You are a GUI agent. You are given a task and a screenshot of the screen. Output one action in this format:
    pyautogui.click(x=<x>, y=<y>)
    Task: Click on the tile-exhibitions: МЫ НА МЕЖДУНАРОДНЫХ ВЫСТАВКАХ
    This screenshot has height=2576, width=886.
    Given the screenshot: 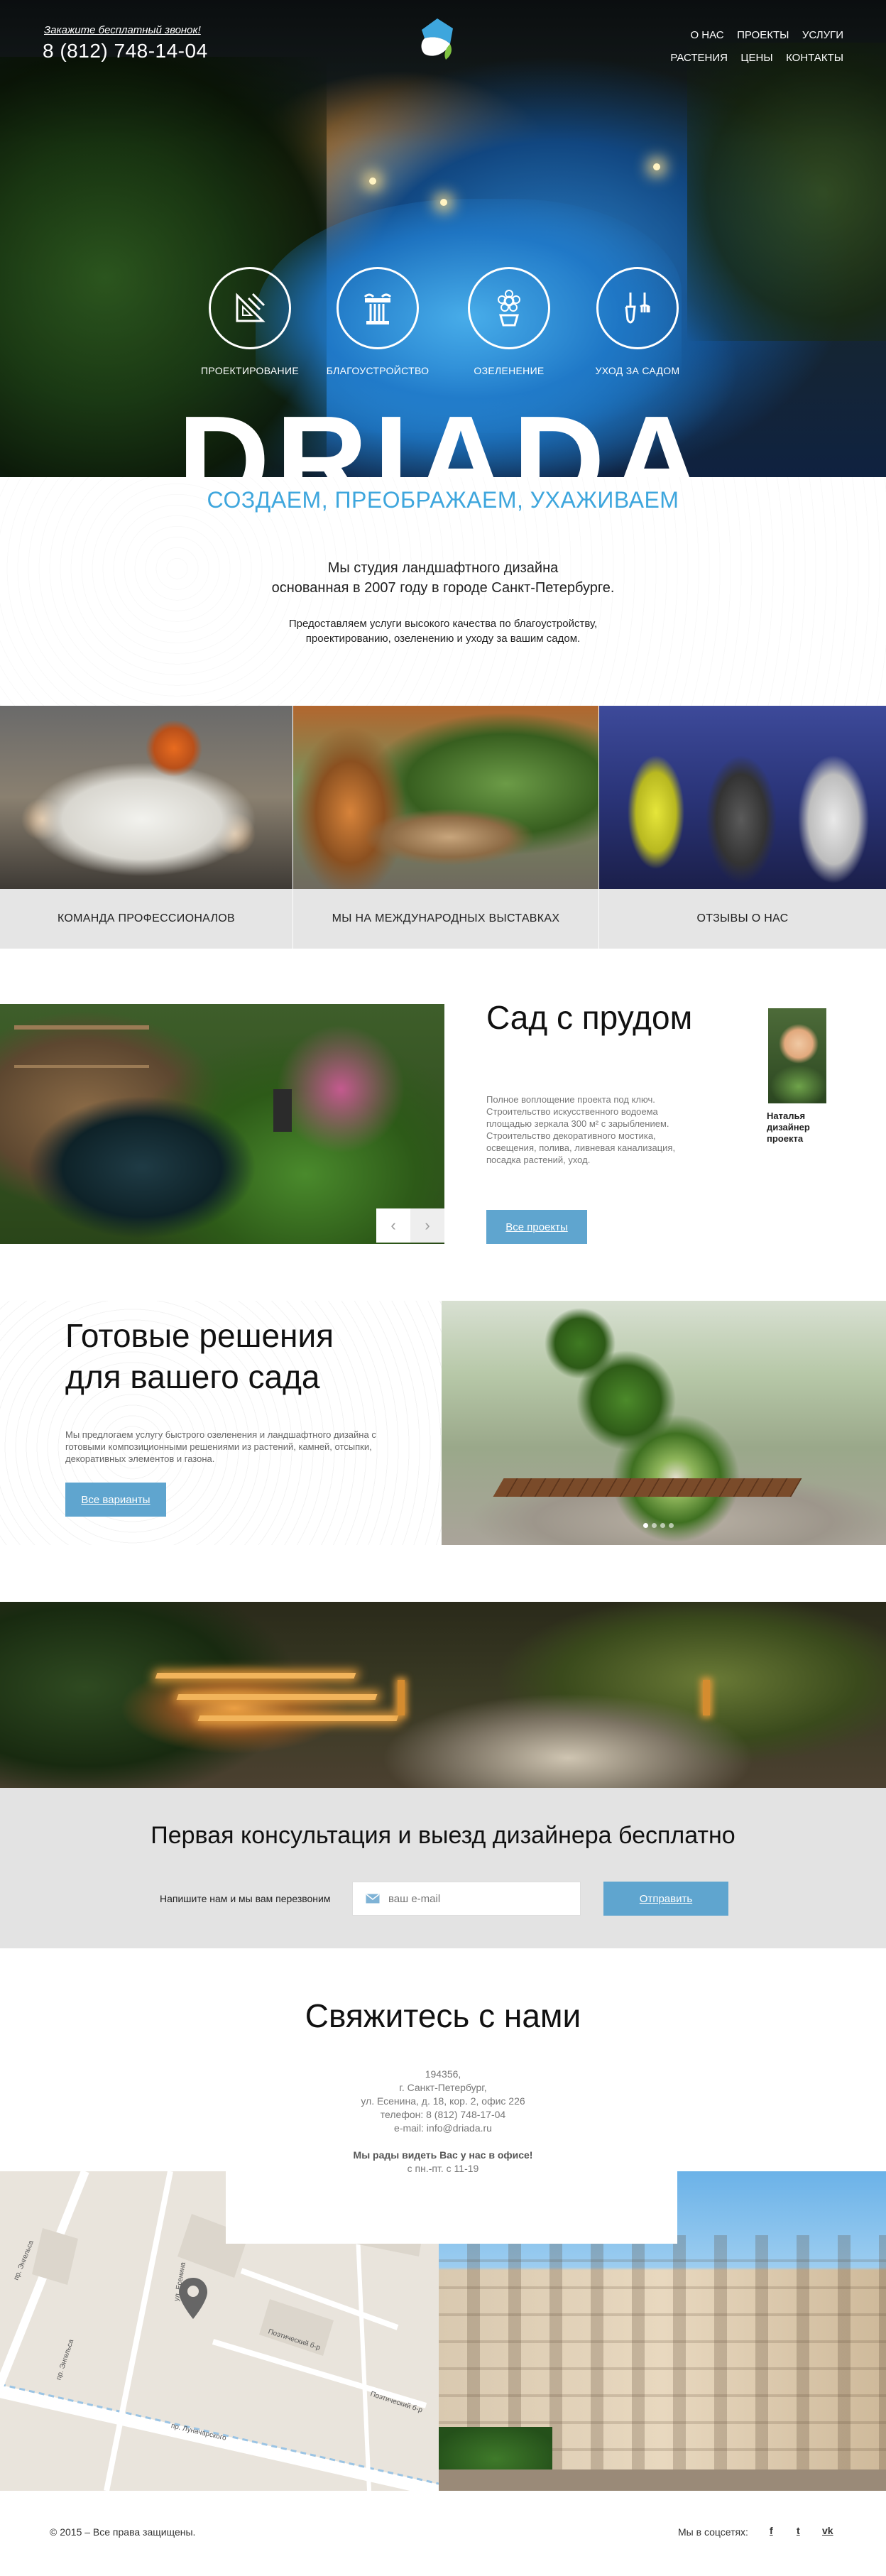 What is the action you would take?
    pyautogui.click(x=445, y=827)
    